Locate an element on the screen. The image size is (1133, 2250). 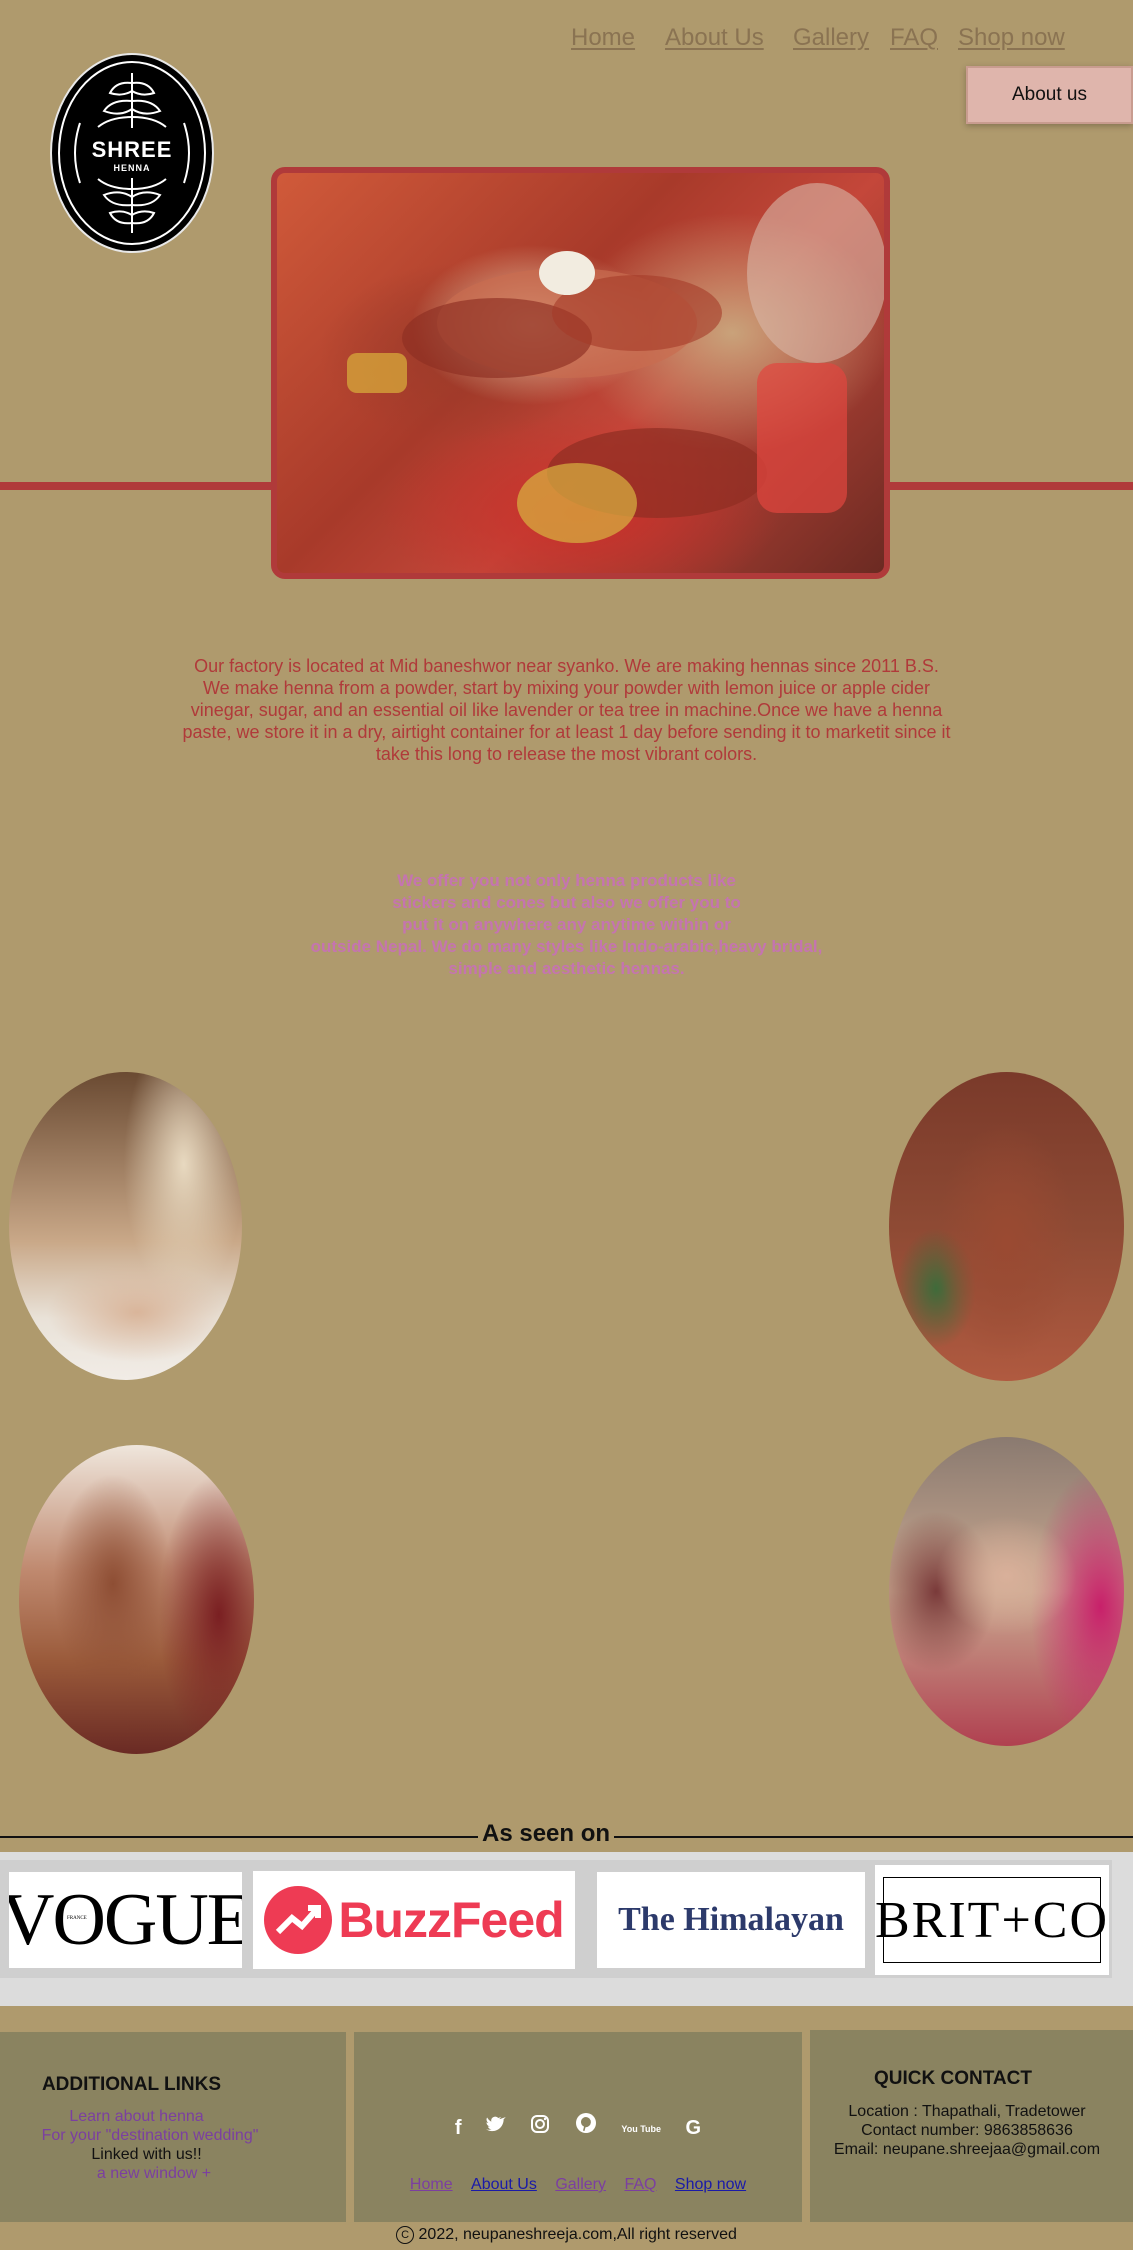
gallery-image-feet-henna is located at coordinates (125, 1226).